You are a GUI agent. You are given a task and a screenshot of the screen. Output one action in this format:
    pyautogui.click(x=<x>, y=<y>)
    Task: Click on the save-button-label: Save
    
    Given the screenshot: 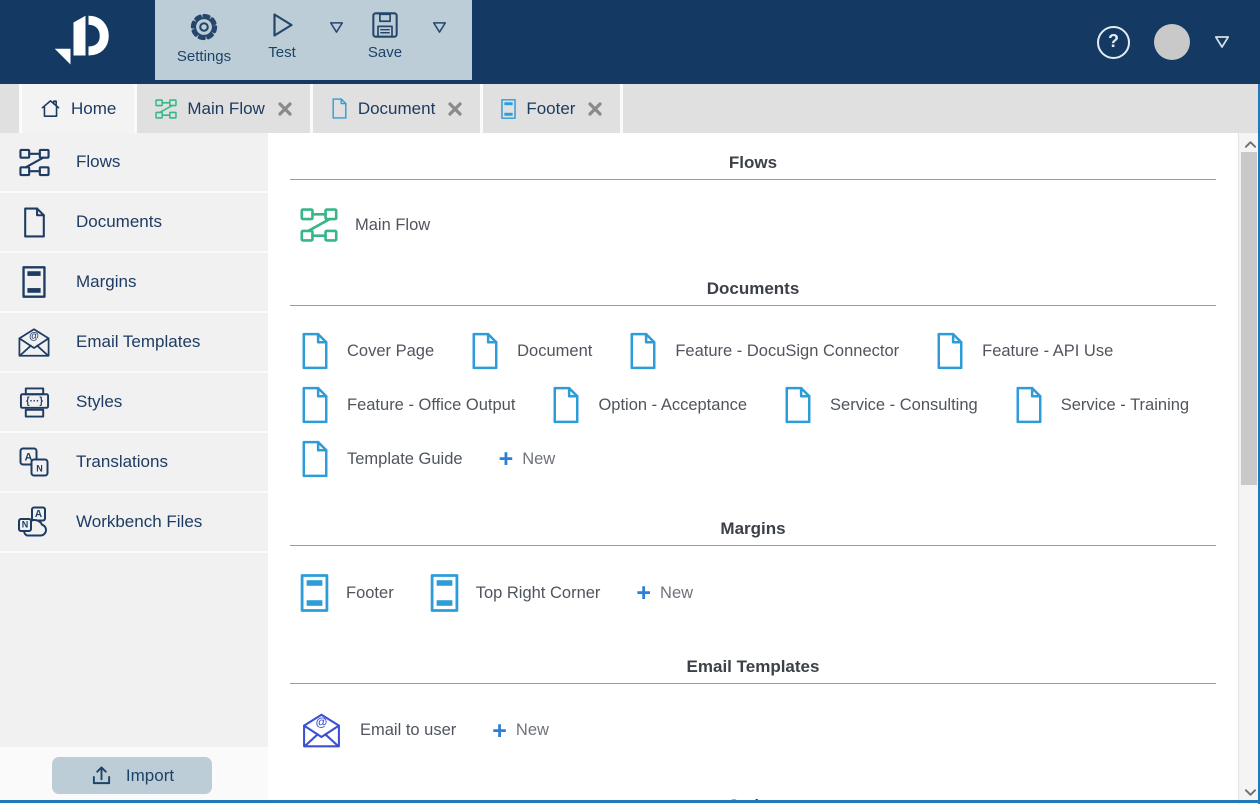 What is the action you would take?
    pyautogui.click(x=385, y=52)
    